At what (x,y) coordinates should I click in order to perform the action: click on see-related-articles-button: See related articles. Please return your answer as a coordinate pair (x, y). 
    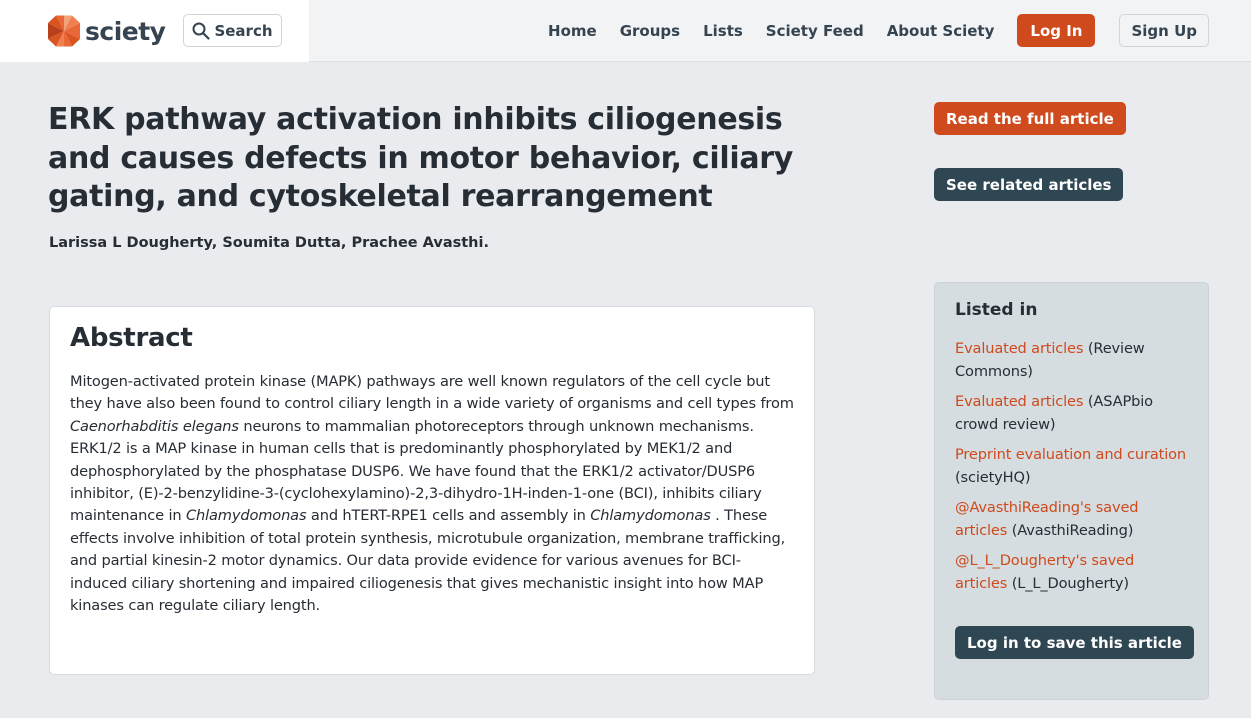
    Looking at the image, I should click on (1029, 184).